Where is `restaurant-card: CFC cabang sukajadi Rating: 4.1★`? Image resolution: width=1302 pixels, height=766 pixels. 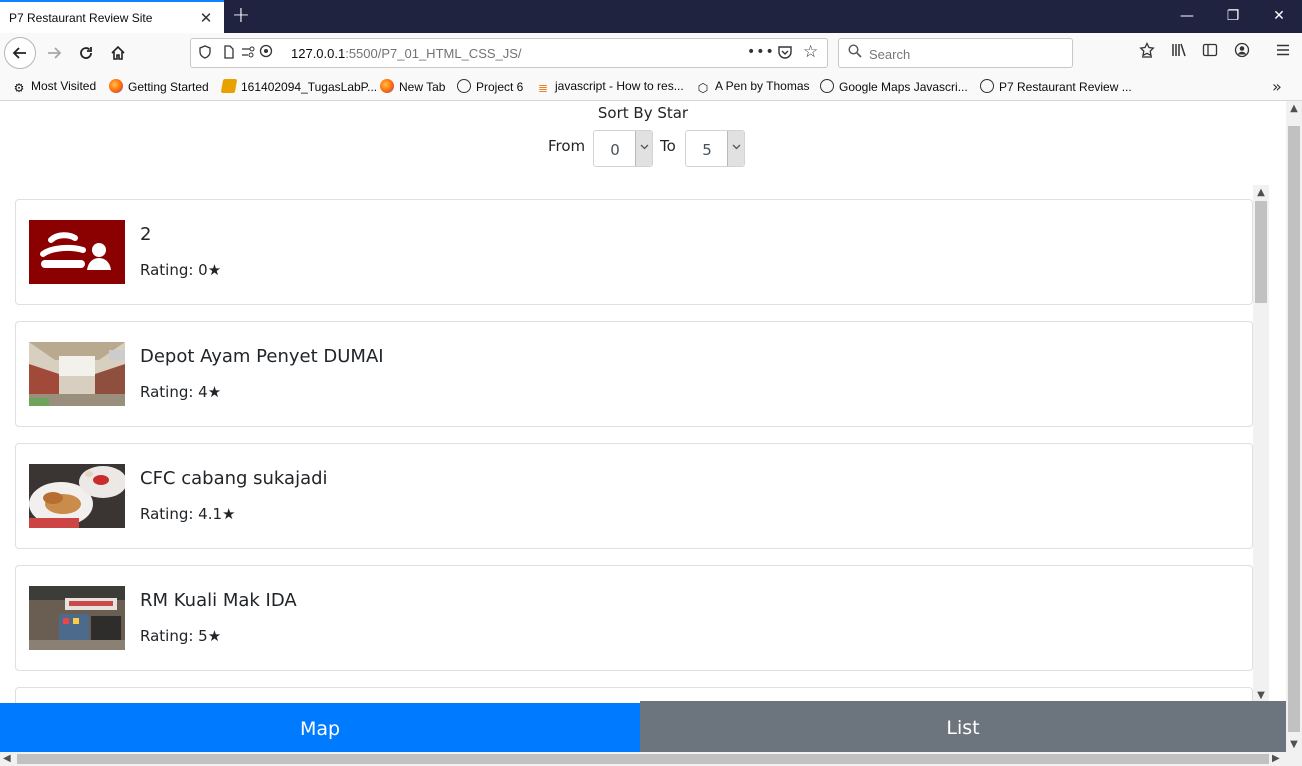
restaurant-card: CFC cabang sukajadi Rating: 4.1★ is located at coordinates (634, 496).